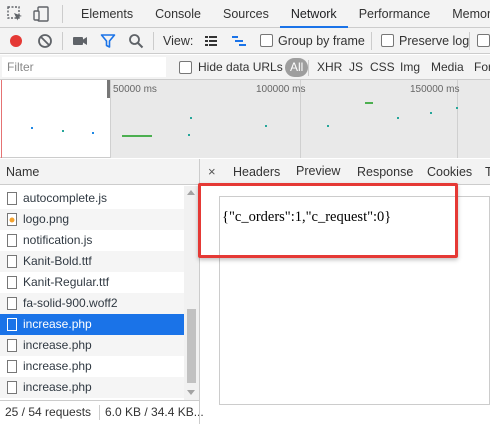 The height and width of the screenshot is (424, 490). Describe the element at coordinates (12, 219) in the screenshot. I see `image-icon` at that location.